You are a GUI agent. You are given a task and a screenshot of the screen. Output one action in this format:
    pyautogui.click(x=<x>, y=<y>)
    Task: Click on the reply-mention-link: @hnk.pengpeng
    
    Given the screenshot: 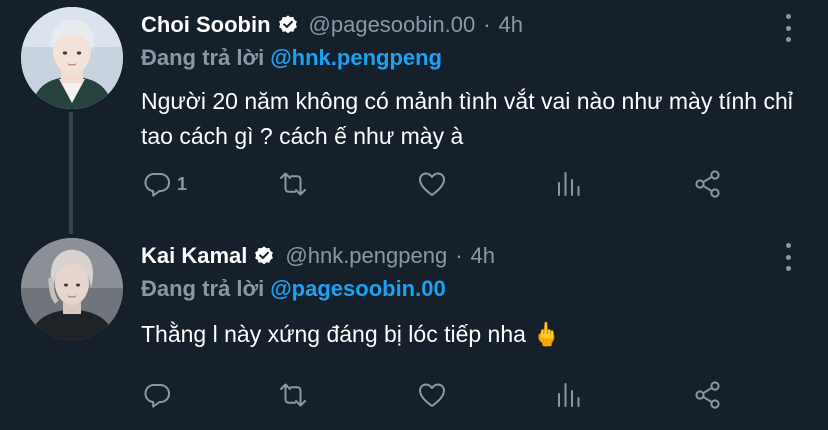 What is the action you would take?
    pyautogui.click(x=356, y=57)
    